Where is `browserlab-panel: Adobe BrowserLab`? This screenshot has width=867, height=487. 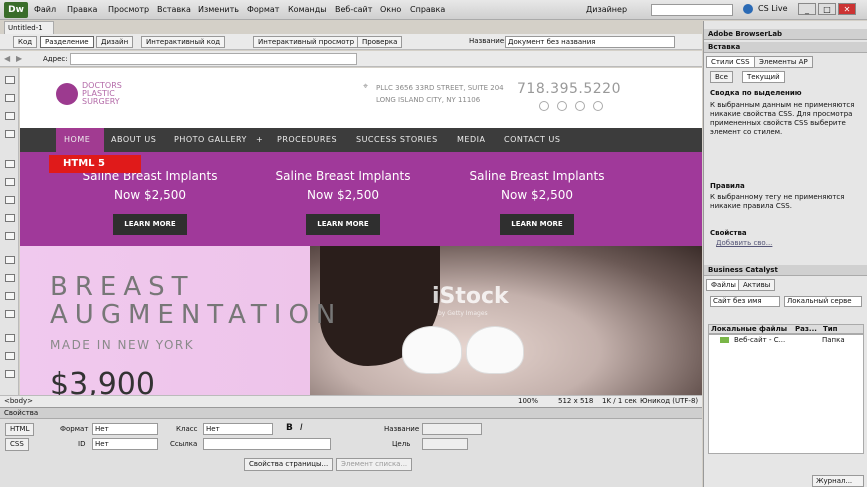 browserlab-panel: Adobe BrowserLab is located at coordinates (785, 34).